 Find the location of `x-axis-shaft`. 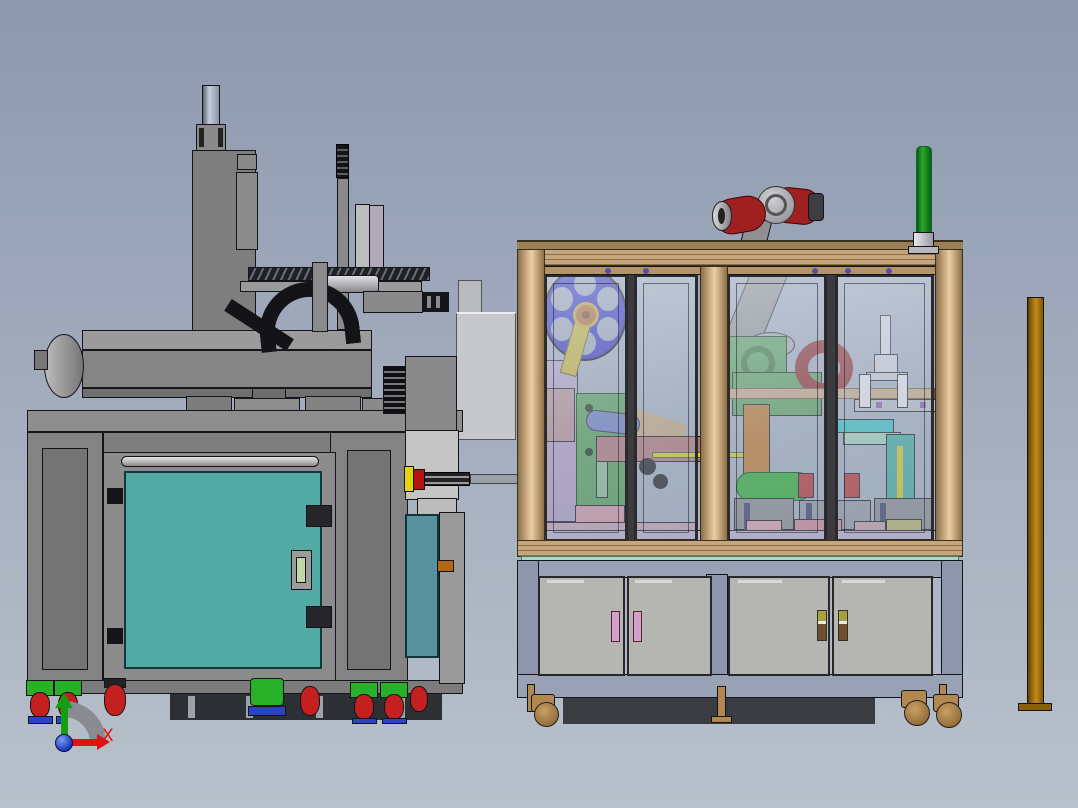

x-axis-shaft is located at coordinates (85, 742).